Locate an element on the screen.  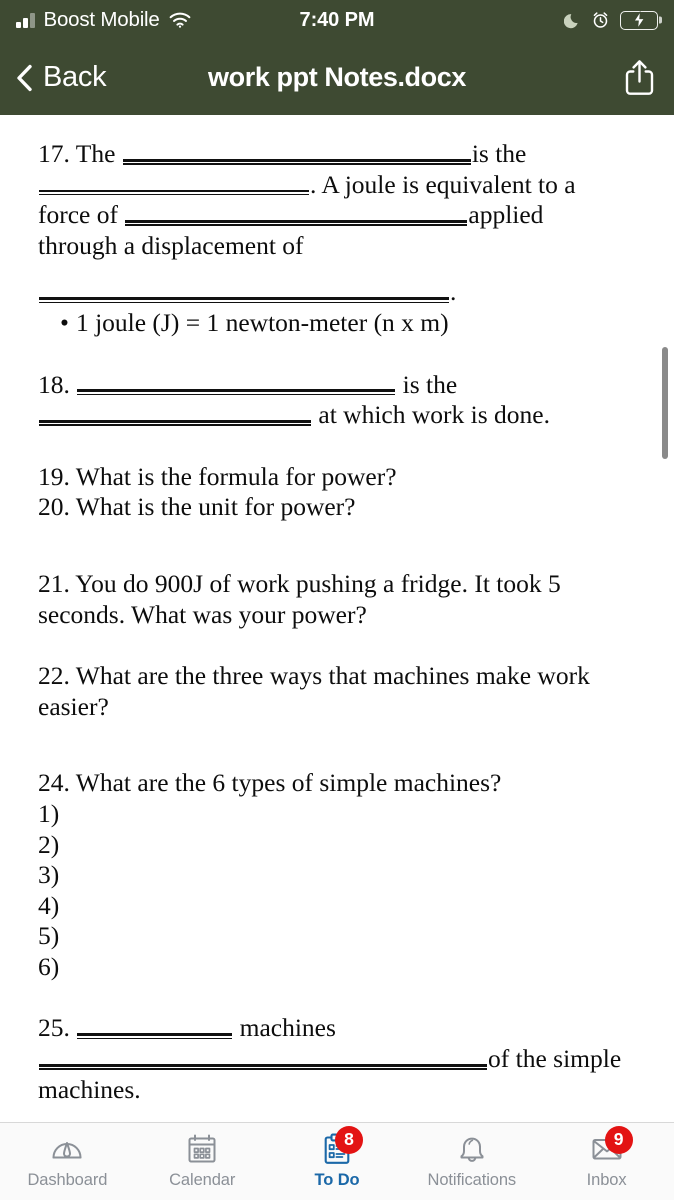
status-badge: 8 is located at coordinates (348, 1140).